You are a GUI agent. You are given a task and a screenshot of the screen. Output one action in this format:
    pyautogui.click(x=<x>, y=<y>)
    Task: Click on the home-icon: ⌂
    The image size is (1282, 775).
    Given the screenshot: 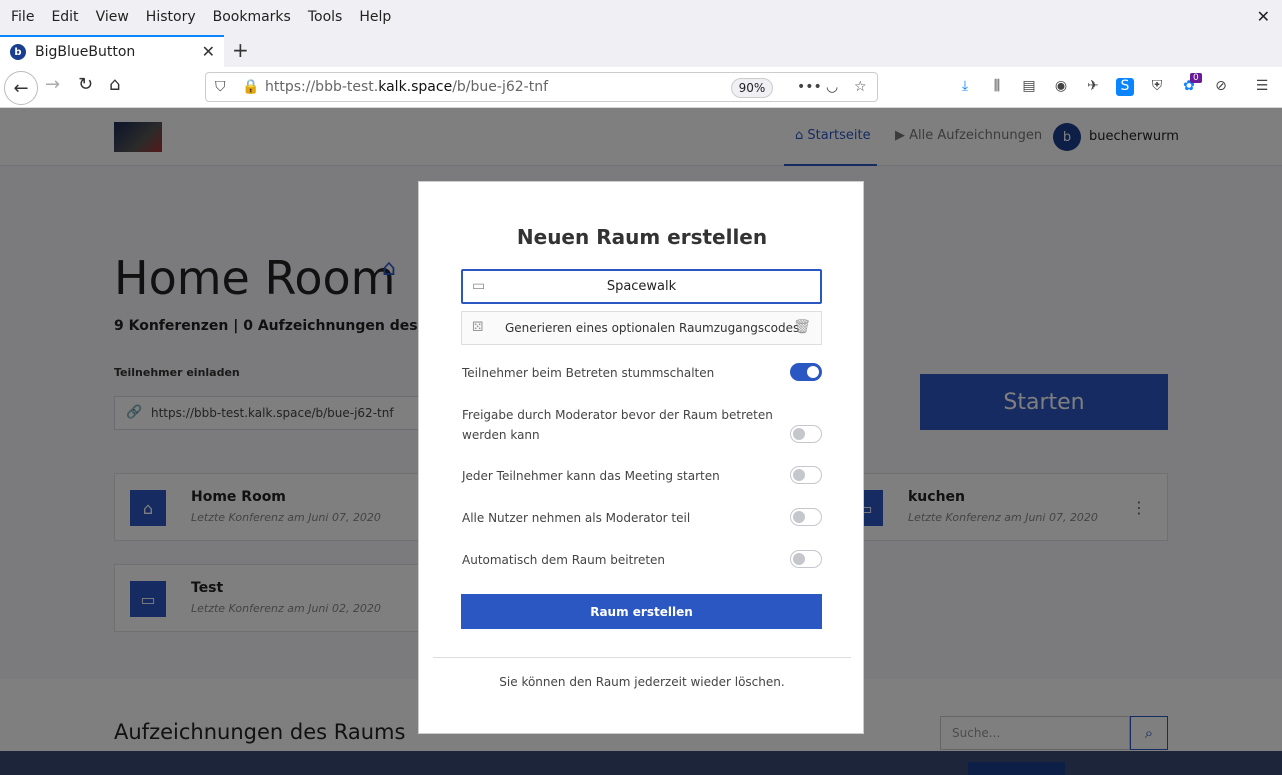 What is the action you would take?
    pyautogui.click(x=114, y=84)
    